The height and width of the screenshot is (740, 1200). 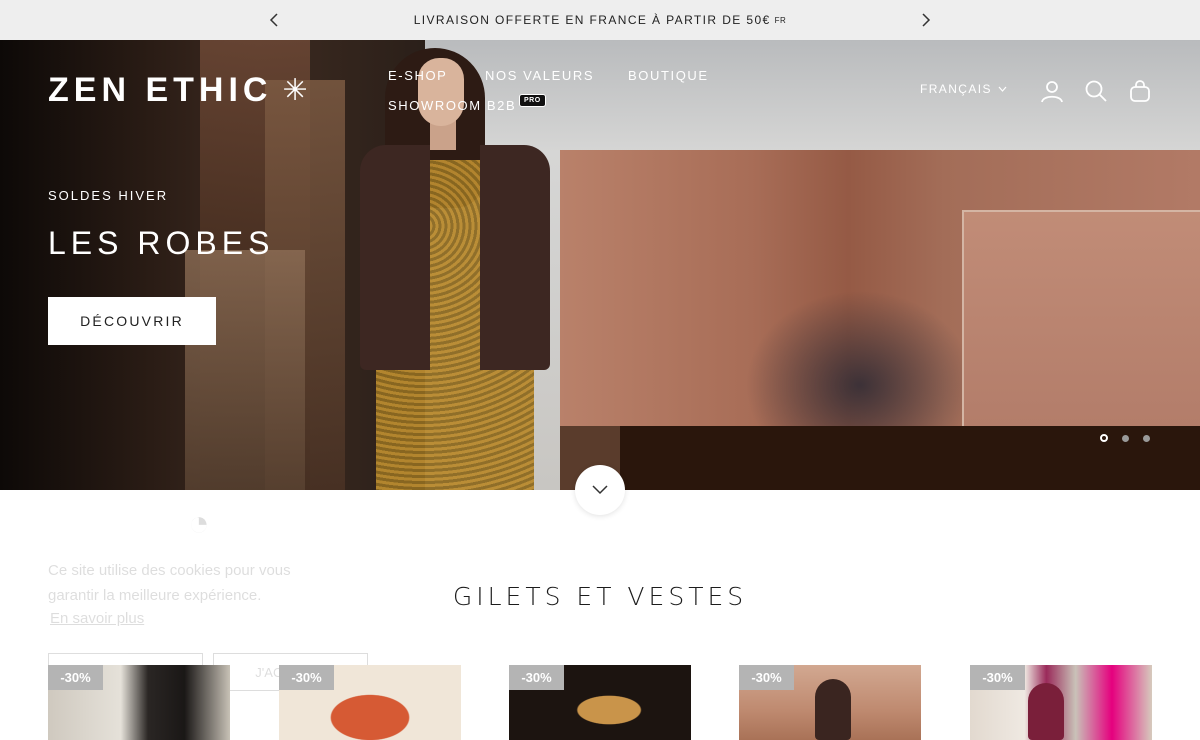 What do you see at coordinates (108, 195) in the screenshot?
I see `hero-eyebrow: SOLDES HIVER` at bounding box center [108, 195].